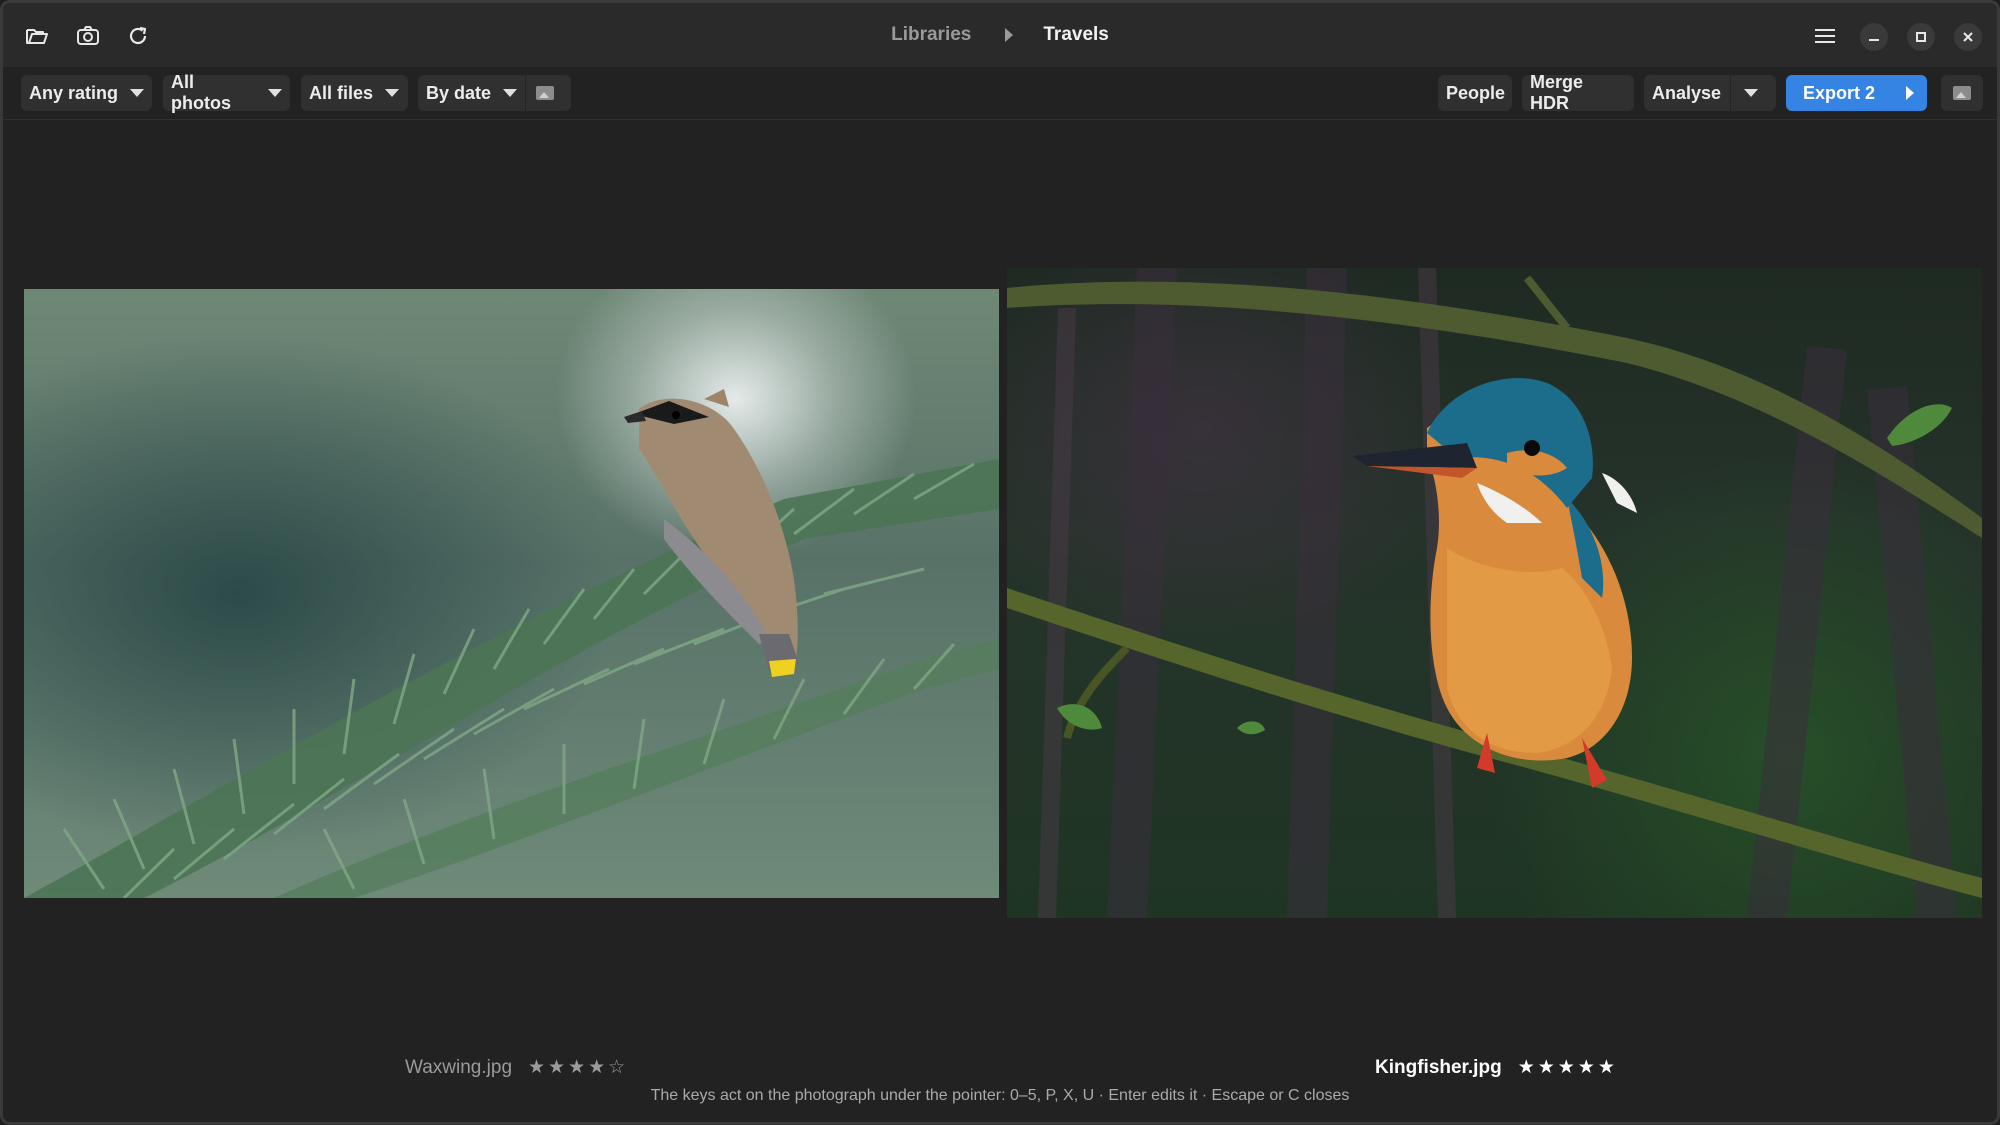 This screenshot has height=1125, width=2000. What do you see at coordinates (1921, 37) in the screenshot?
I see `maximize-icon` at bounding box center [1921, 37].